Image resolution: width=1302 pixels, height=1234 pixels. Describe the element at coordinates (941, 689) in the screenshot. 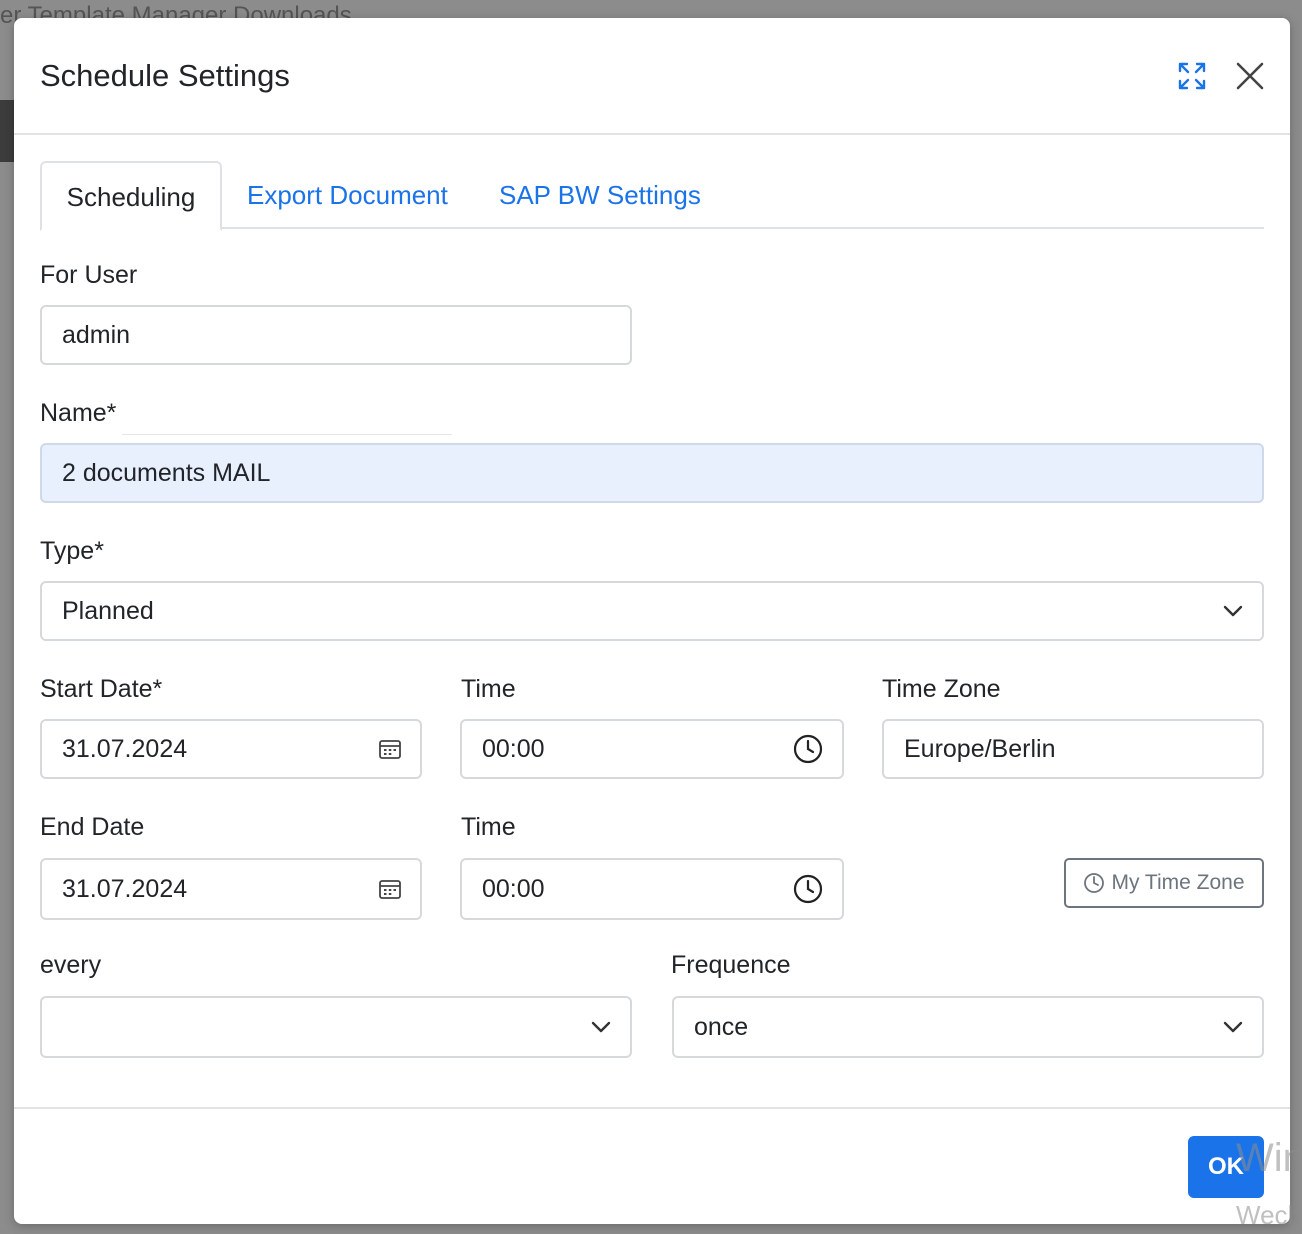

I see `time-zone-label: Time Zone` at that location.